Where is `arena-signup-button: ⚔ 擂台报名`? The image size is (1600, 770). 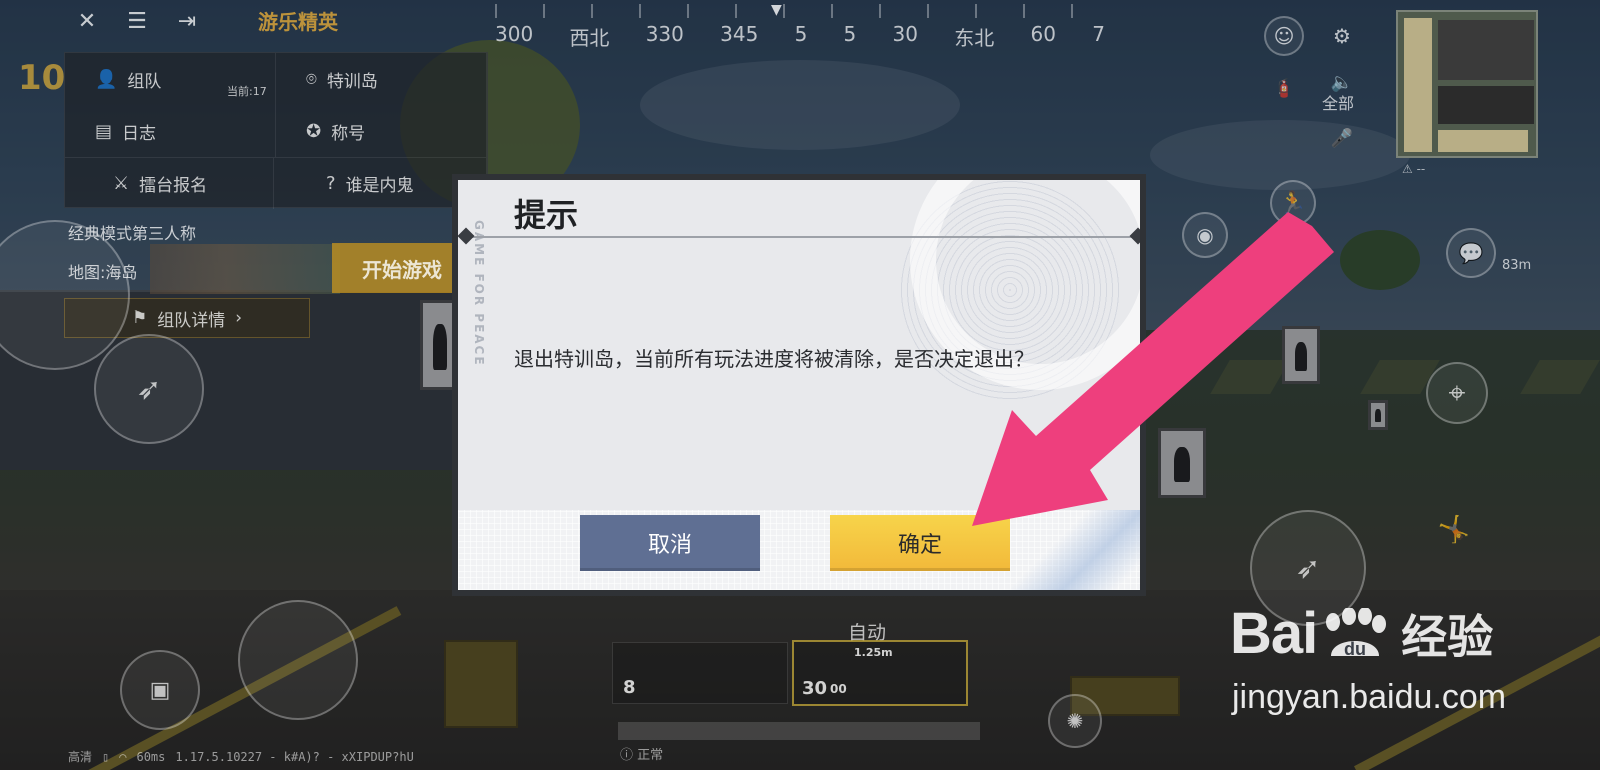 arena-signup-button: ⚔ 擂台报名 is located at coordinates (169, 183).